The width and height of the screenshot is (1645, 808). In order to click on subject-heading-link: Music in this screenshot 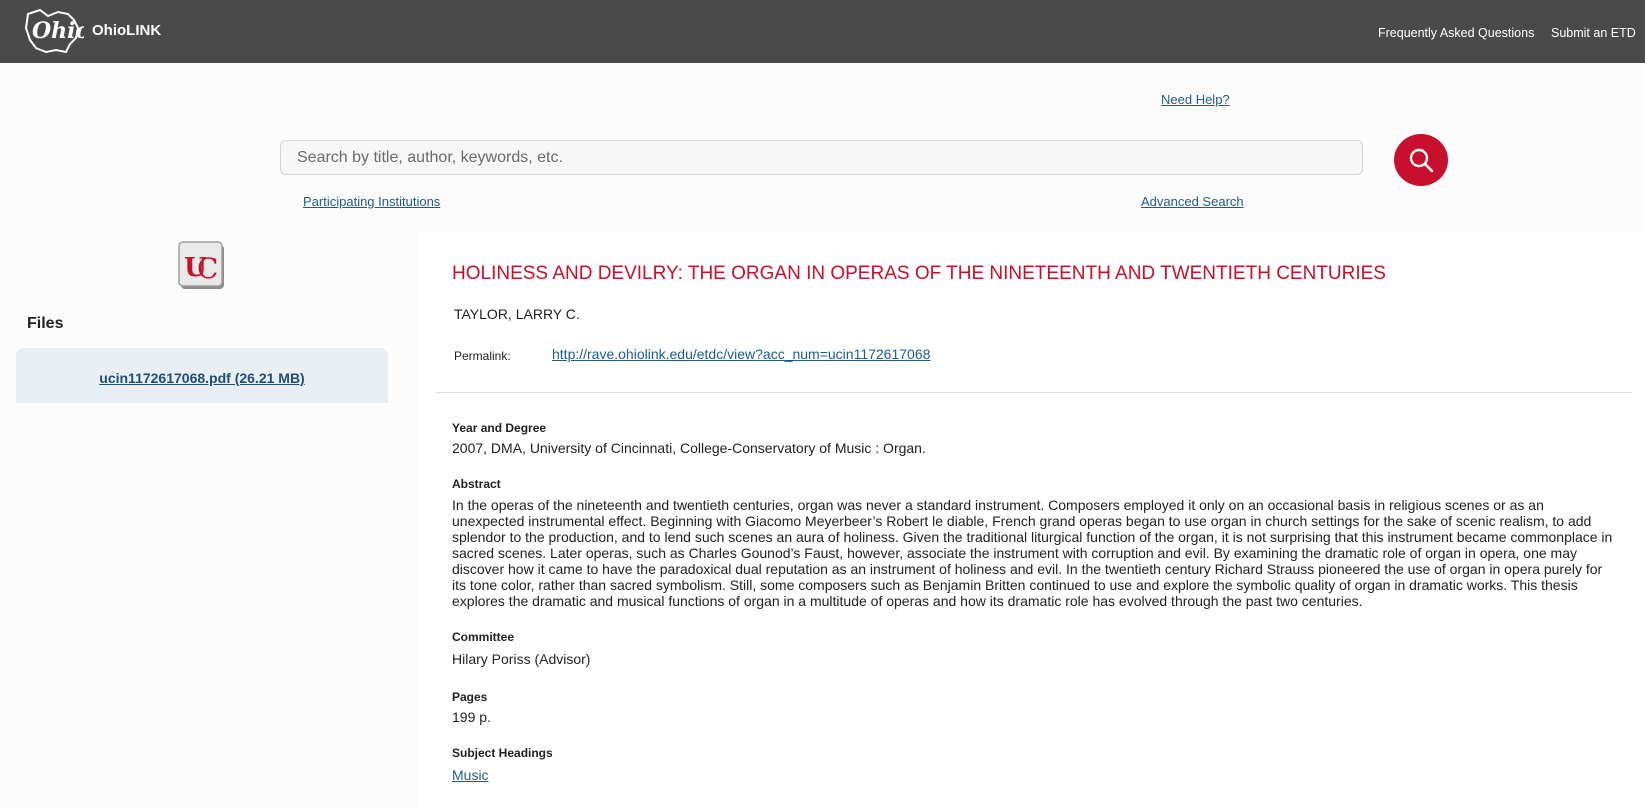, I will do `click(470, 775)`.